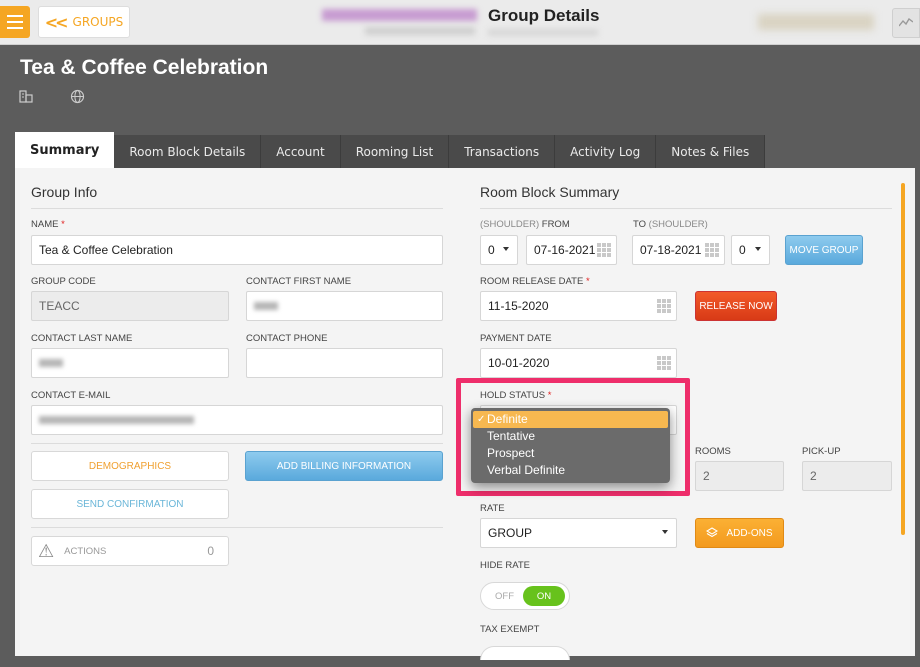  What do you see at coordinates (578, 533) in the screenshot?
I see `rate-select: GROUP` at bounding box center [578, 533].